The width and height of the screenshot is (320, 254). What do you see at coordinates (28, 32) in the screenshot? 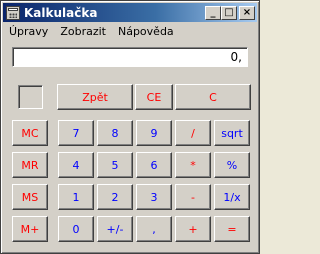
I see `menu-upravy: Úpravy` at bounding box center [28, 32].